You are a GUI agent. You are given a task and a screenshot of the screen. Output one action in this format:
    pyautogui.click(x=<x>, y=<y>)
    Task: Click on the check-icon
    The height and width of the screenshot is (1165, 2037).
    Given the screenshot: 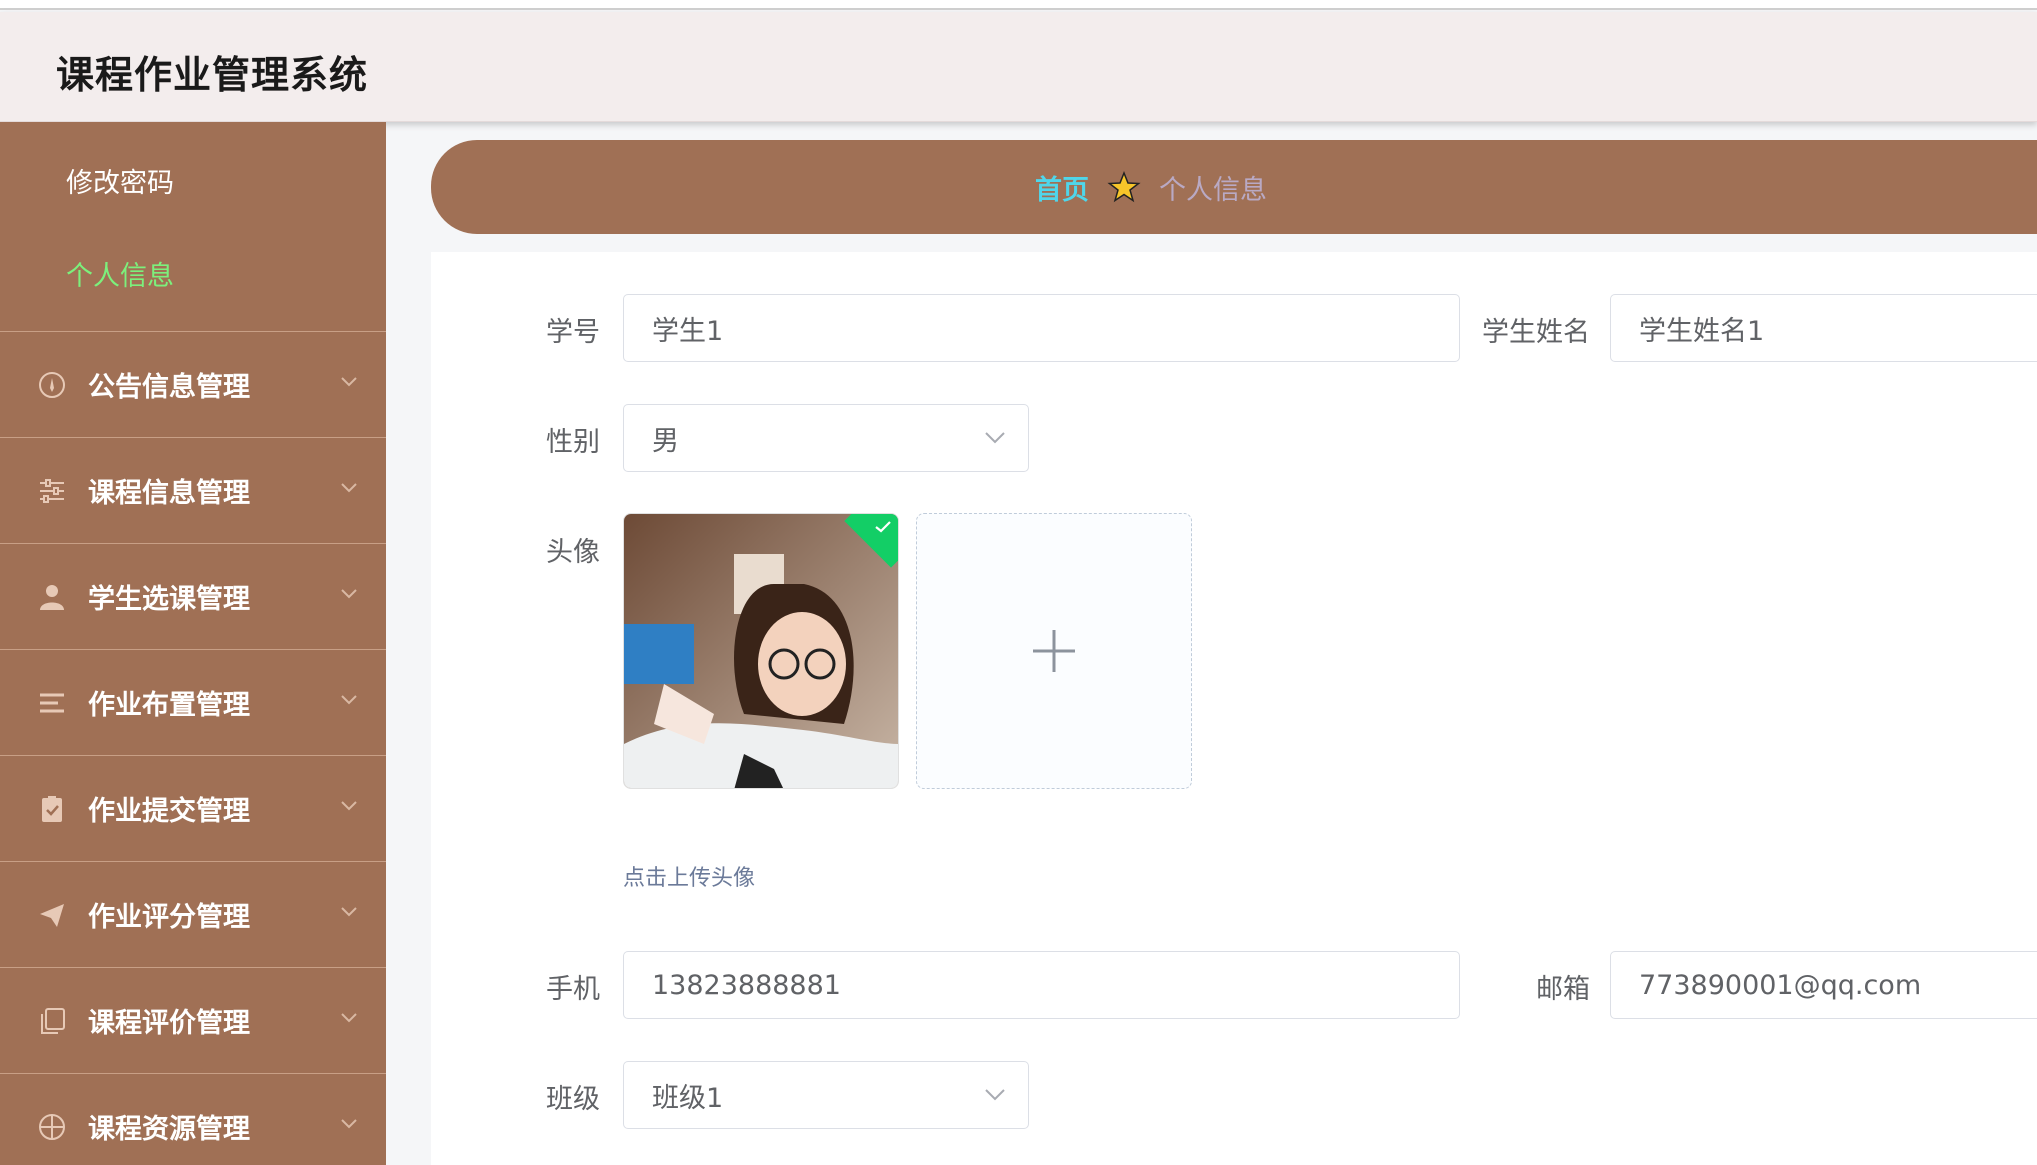 What is the action you would take?
    pyautogui.click(x=883, y=527)
    